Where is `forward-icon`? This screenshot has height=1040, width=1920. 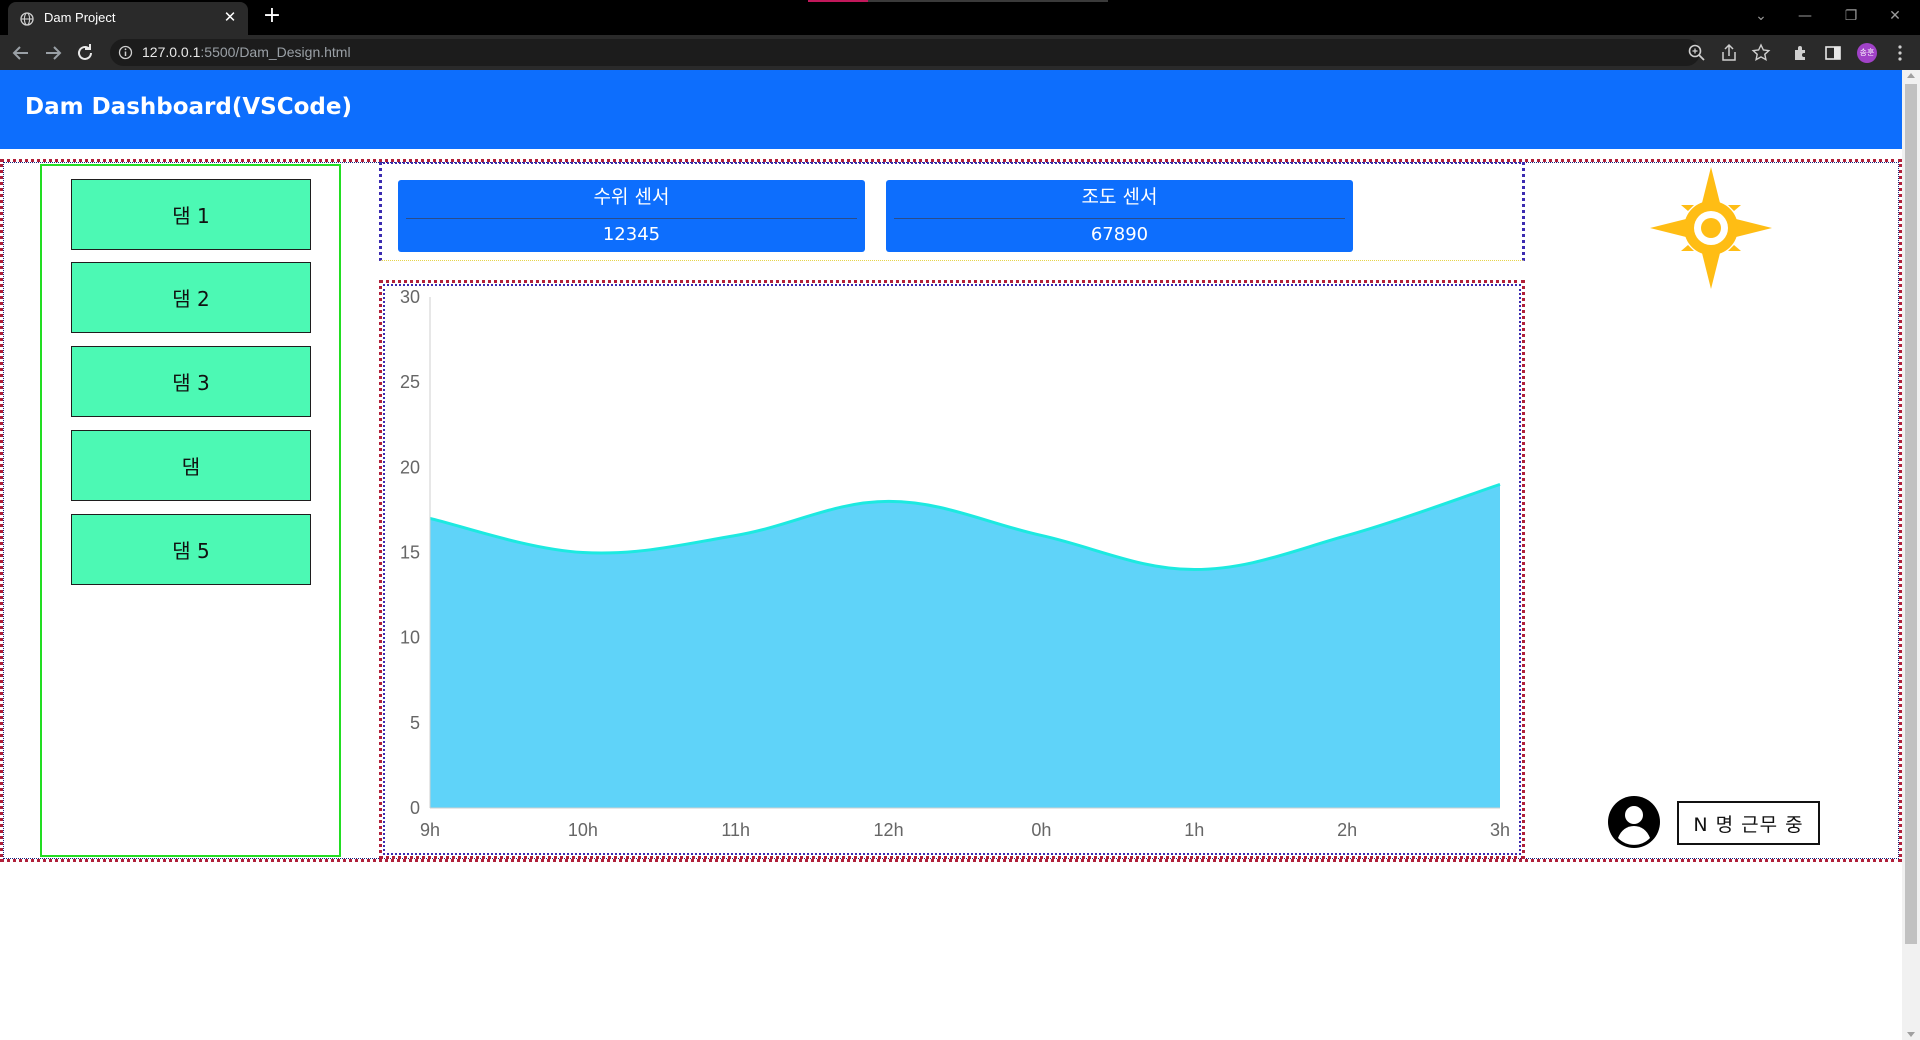 forward-icon is located at coordinates (53, 53).